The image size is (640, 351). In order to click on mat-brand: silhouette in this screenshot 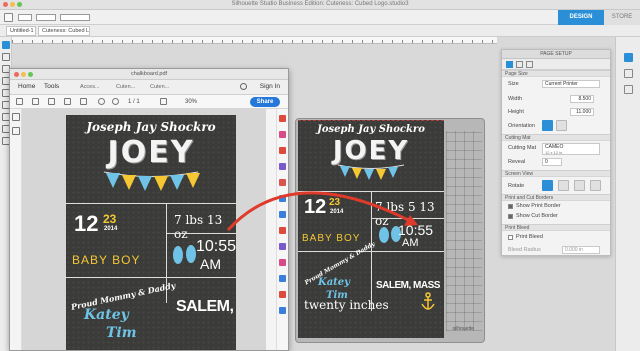, I will do `click(463, 329)`.